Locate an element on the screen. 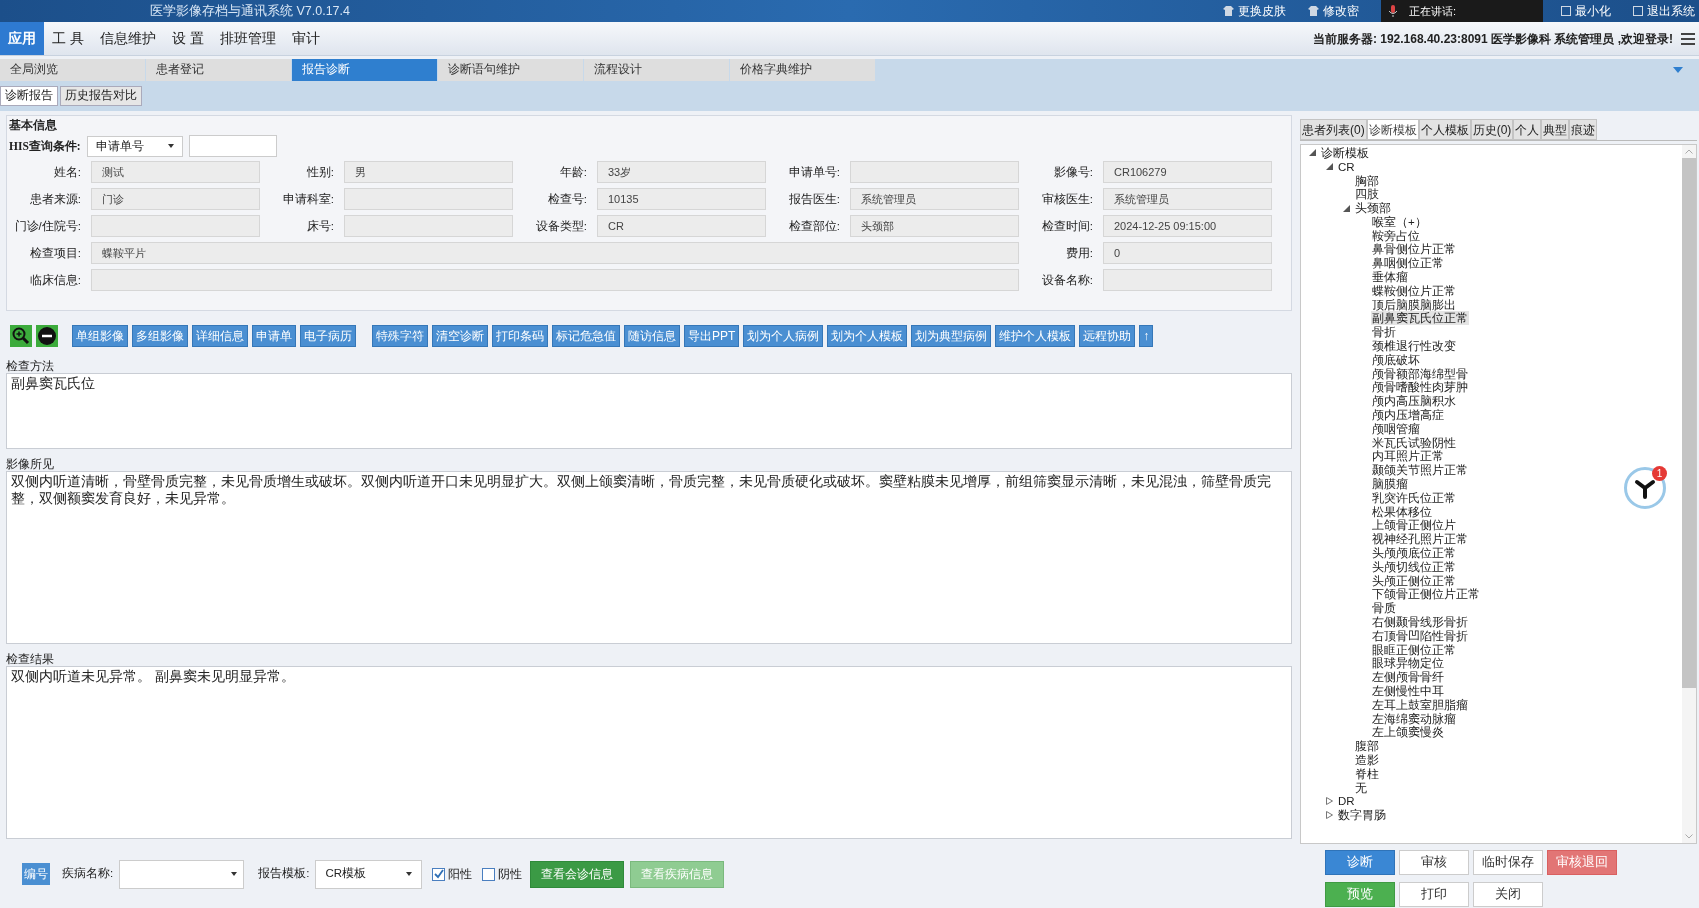  scrollbar is located at coordinates (1689, 494).